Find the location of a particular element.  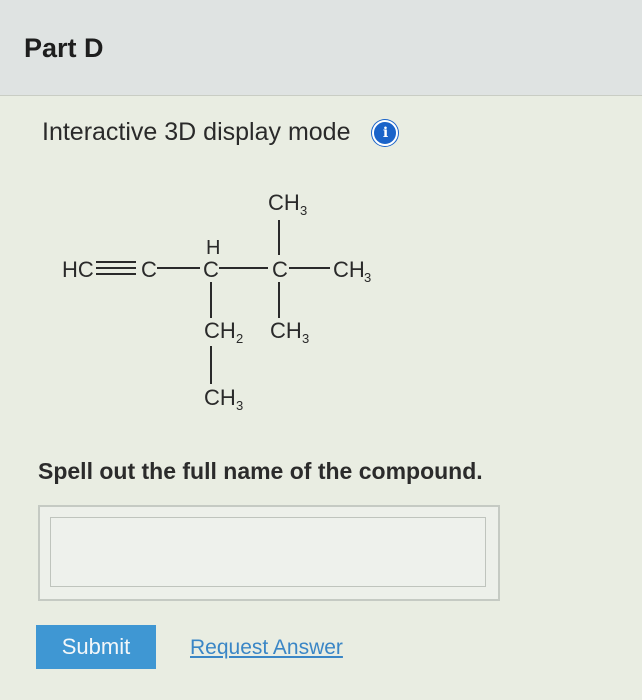

atom-hc: HC is located at coordinates (78, 269).